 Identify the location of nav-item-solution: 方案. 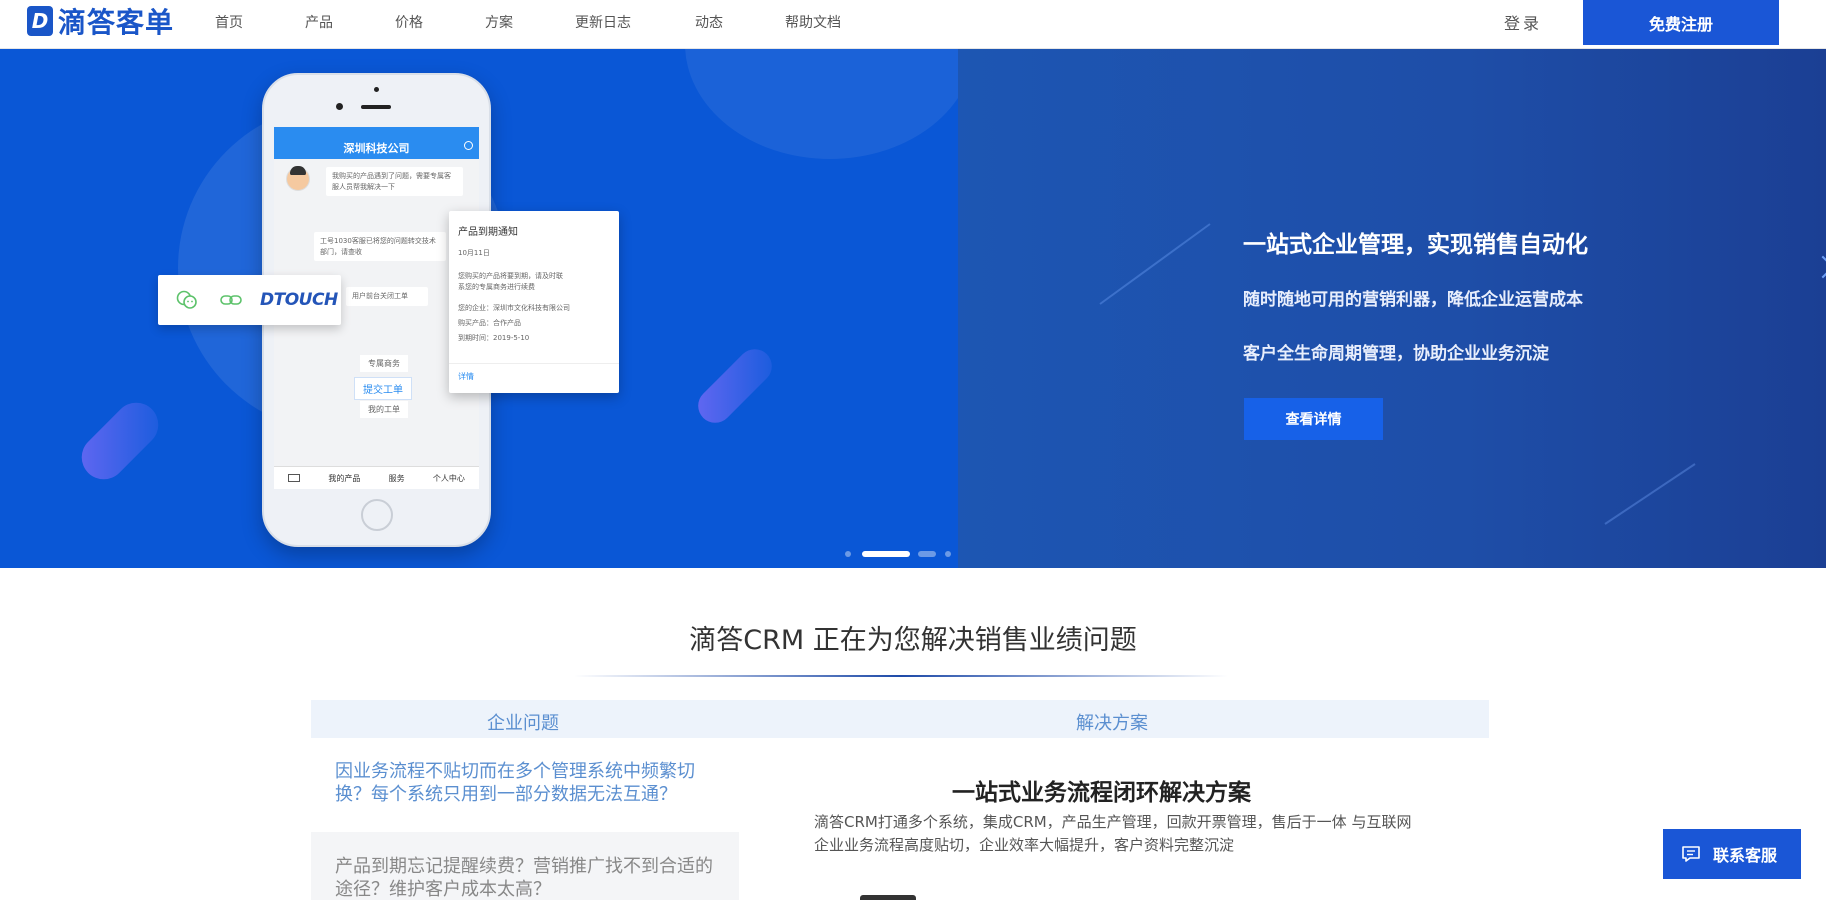
(499, 22).